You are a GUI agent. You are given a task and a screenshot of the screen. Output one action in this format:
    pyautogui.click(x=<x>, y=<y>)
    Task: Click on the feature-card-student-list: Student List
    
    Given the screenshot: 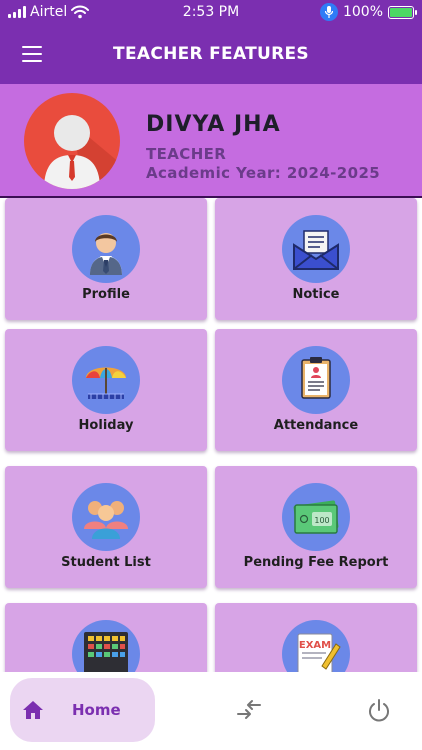 What is the action you would take?
    pyautogui.click(x=106, y=527)
    